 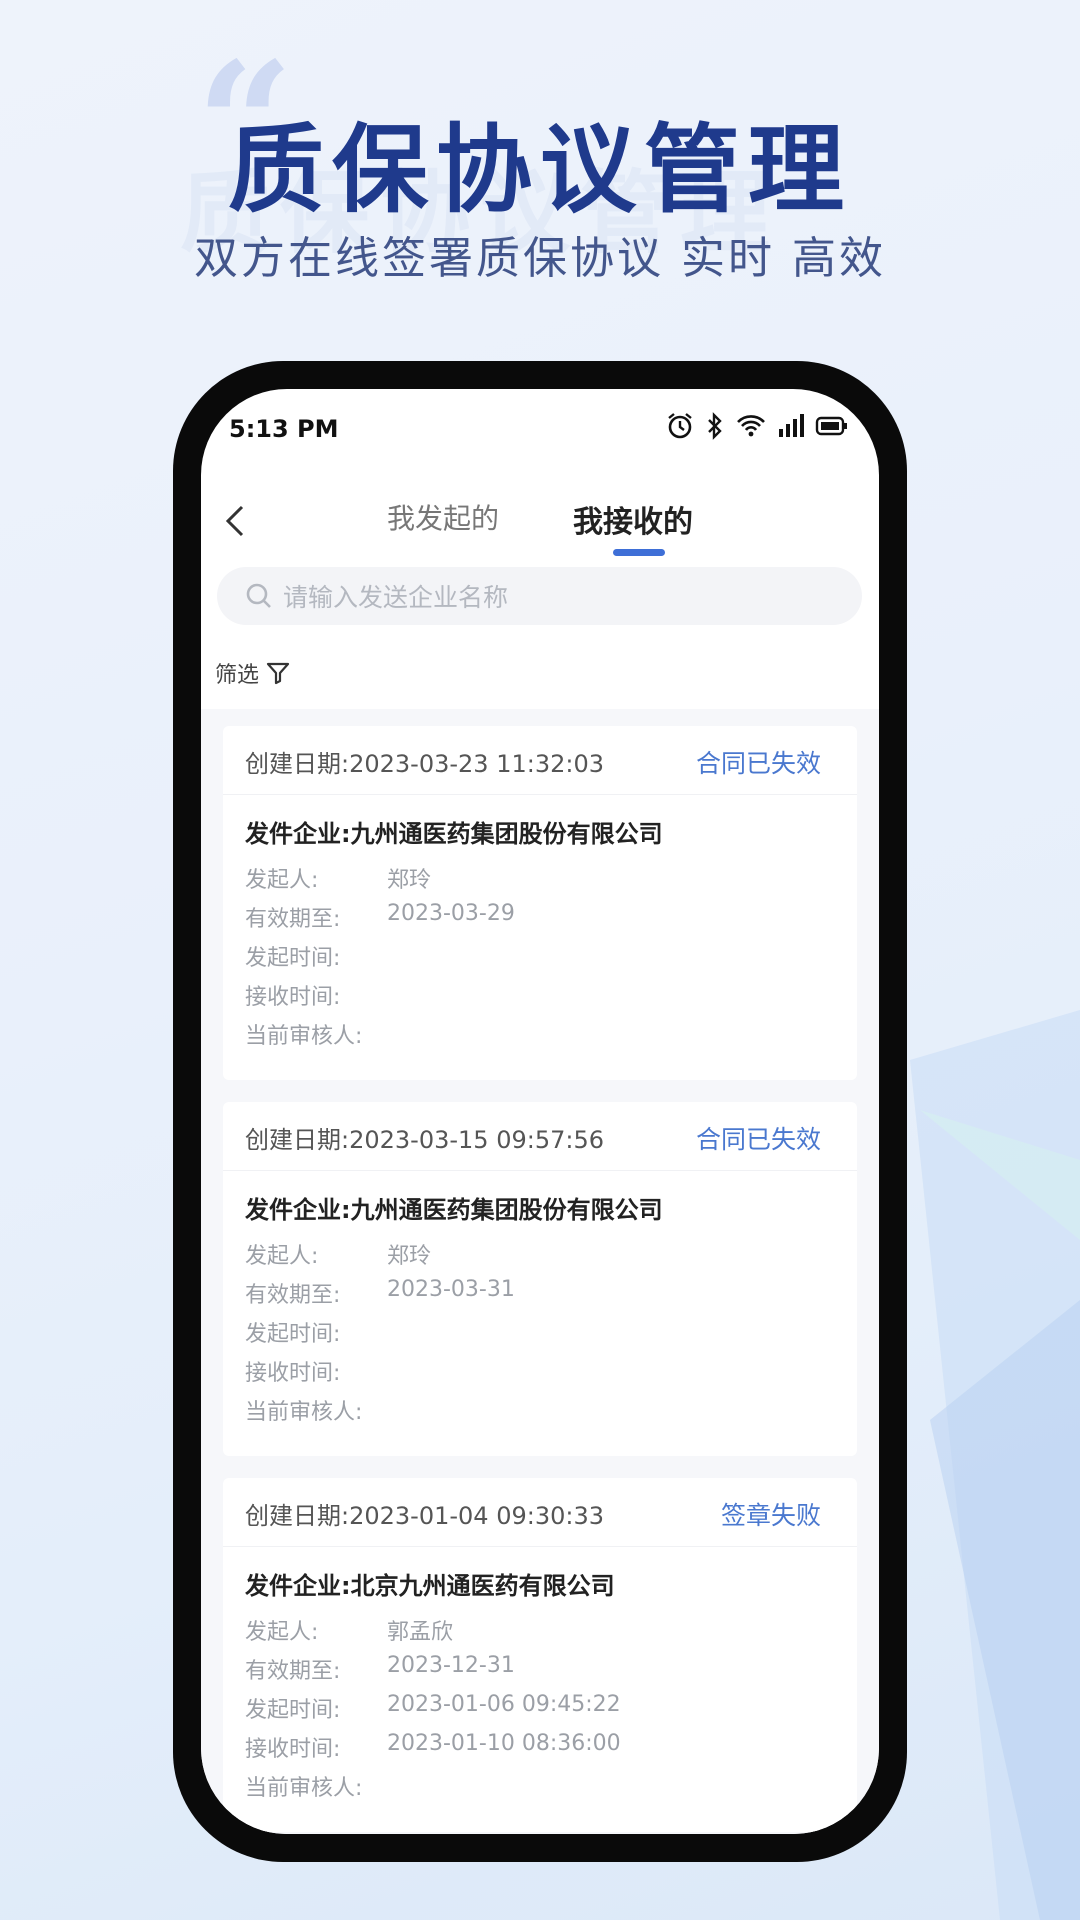 What do you see at coordinates (539, 596) in the screenshot?
I see `search-bar: 请输入发送企业名称` at bounding box center [539, 596].